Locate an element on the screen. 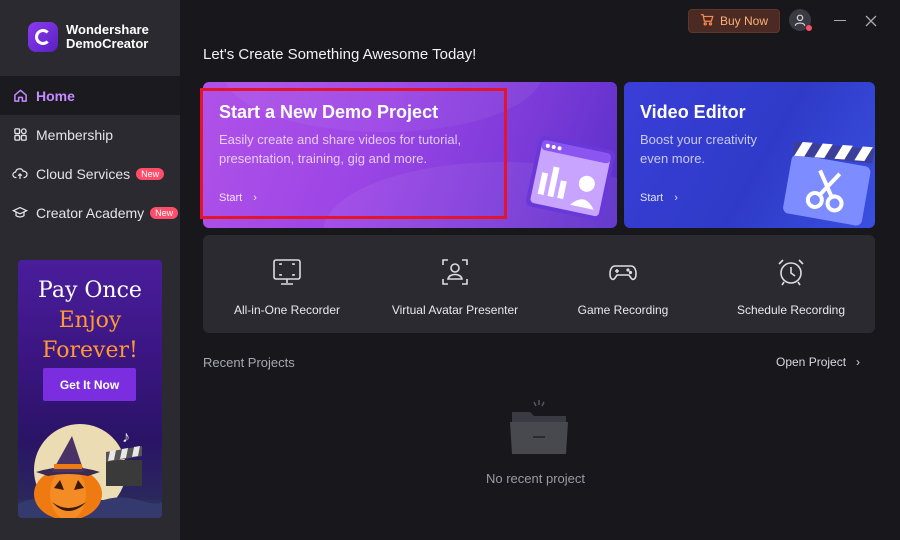 The height and width of the screenshot is (540, 900). tool-label: Schedule Recording is located at coordinates (791, 310).